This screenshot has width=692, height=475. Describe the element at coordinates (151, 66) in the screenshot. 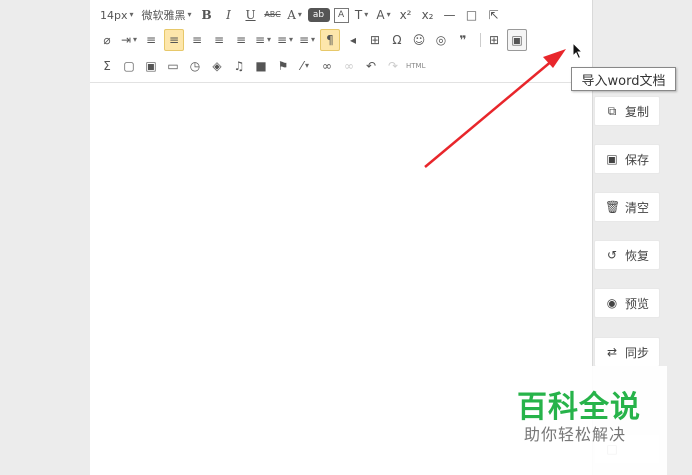

I see `multi-image-icon: ▣` at that location.